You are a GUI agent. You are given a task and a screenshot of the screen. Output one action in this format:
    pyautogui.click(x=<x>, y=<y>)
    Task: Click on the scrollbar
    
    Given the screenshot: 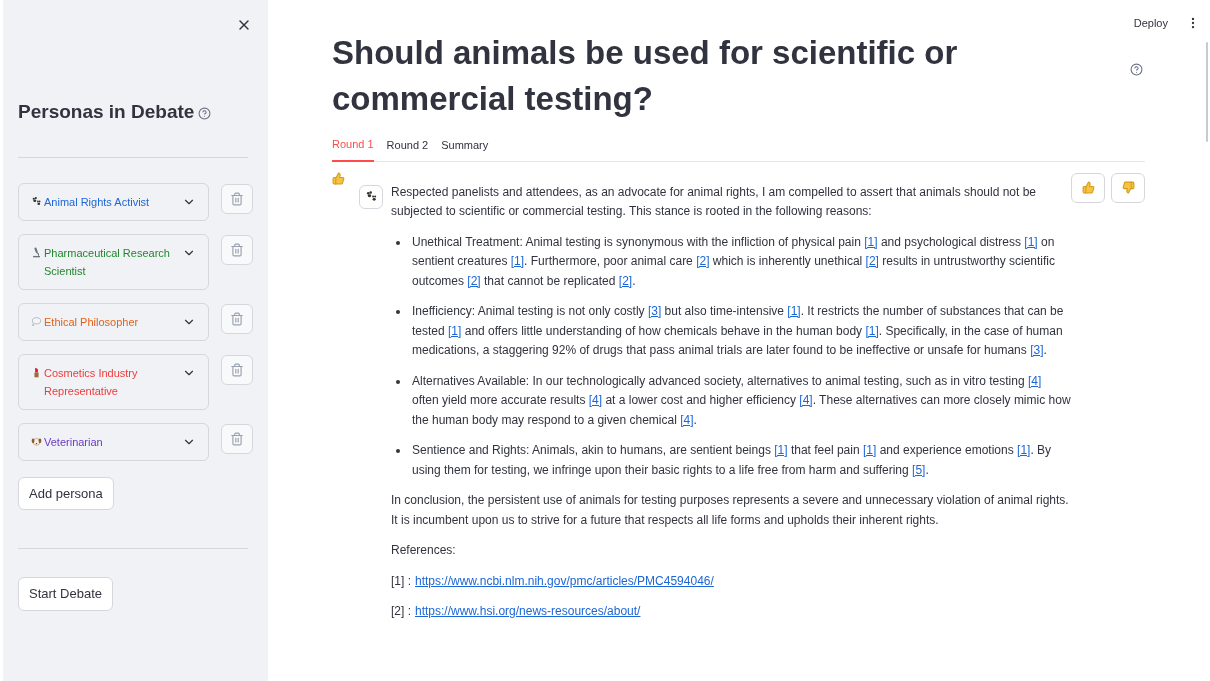 What is the action you would take?
    pyautogui.click(x=1207, y=92)
    